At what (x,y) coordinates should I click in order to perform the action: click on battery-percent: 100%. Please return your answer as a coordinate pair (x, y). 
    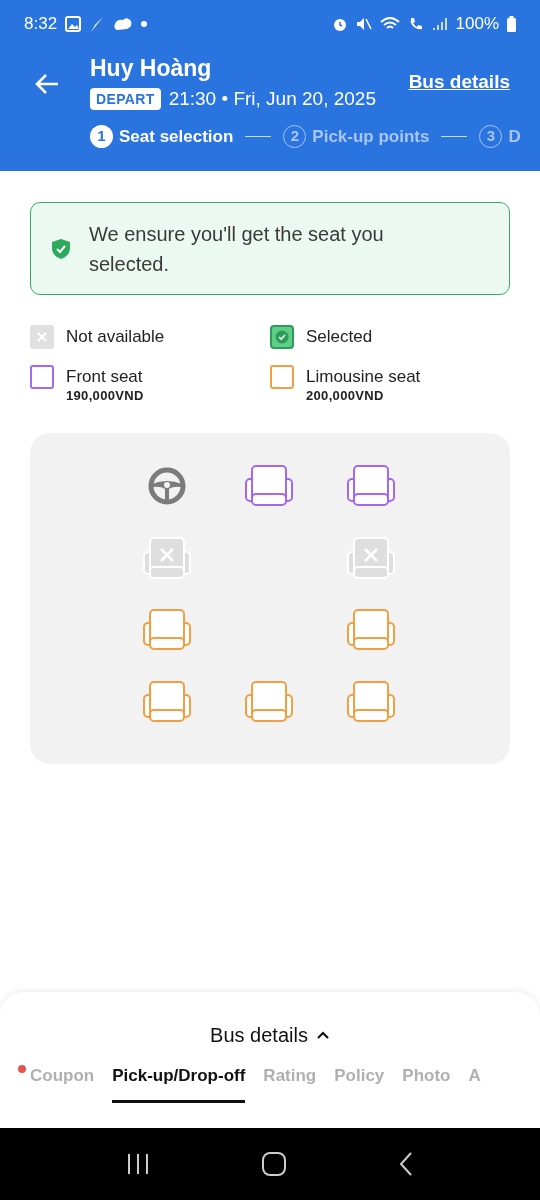
    Looking at the image, I should click on (477, 24).